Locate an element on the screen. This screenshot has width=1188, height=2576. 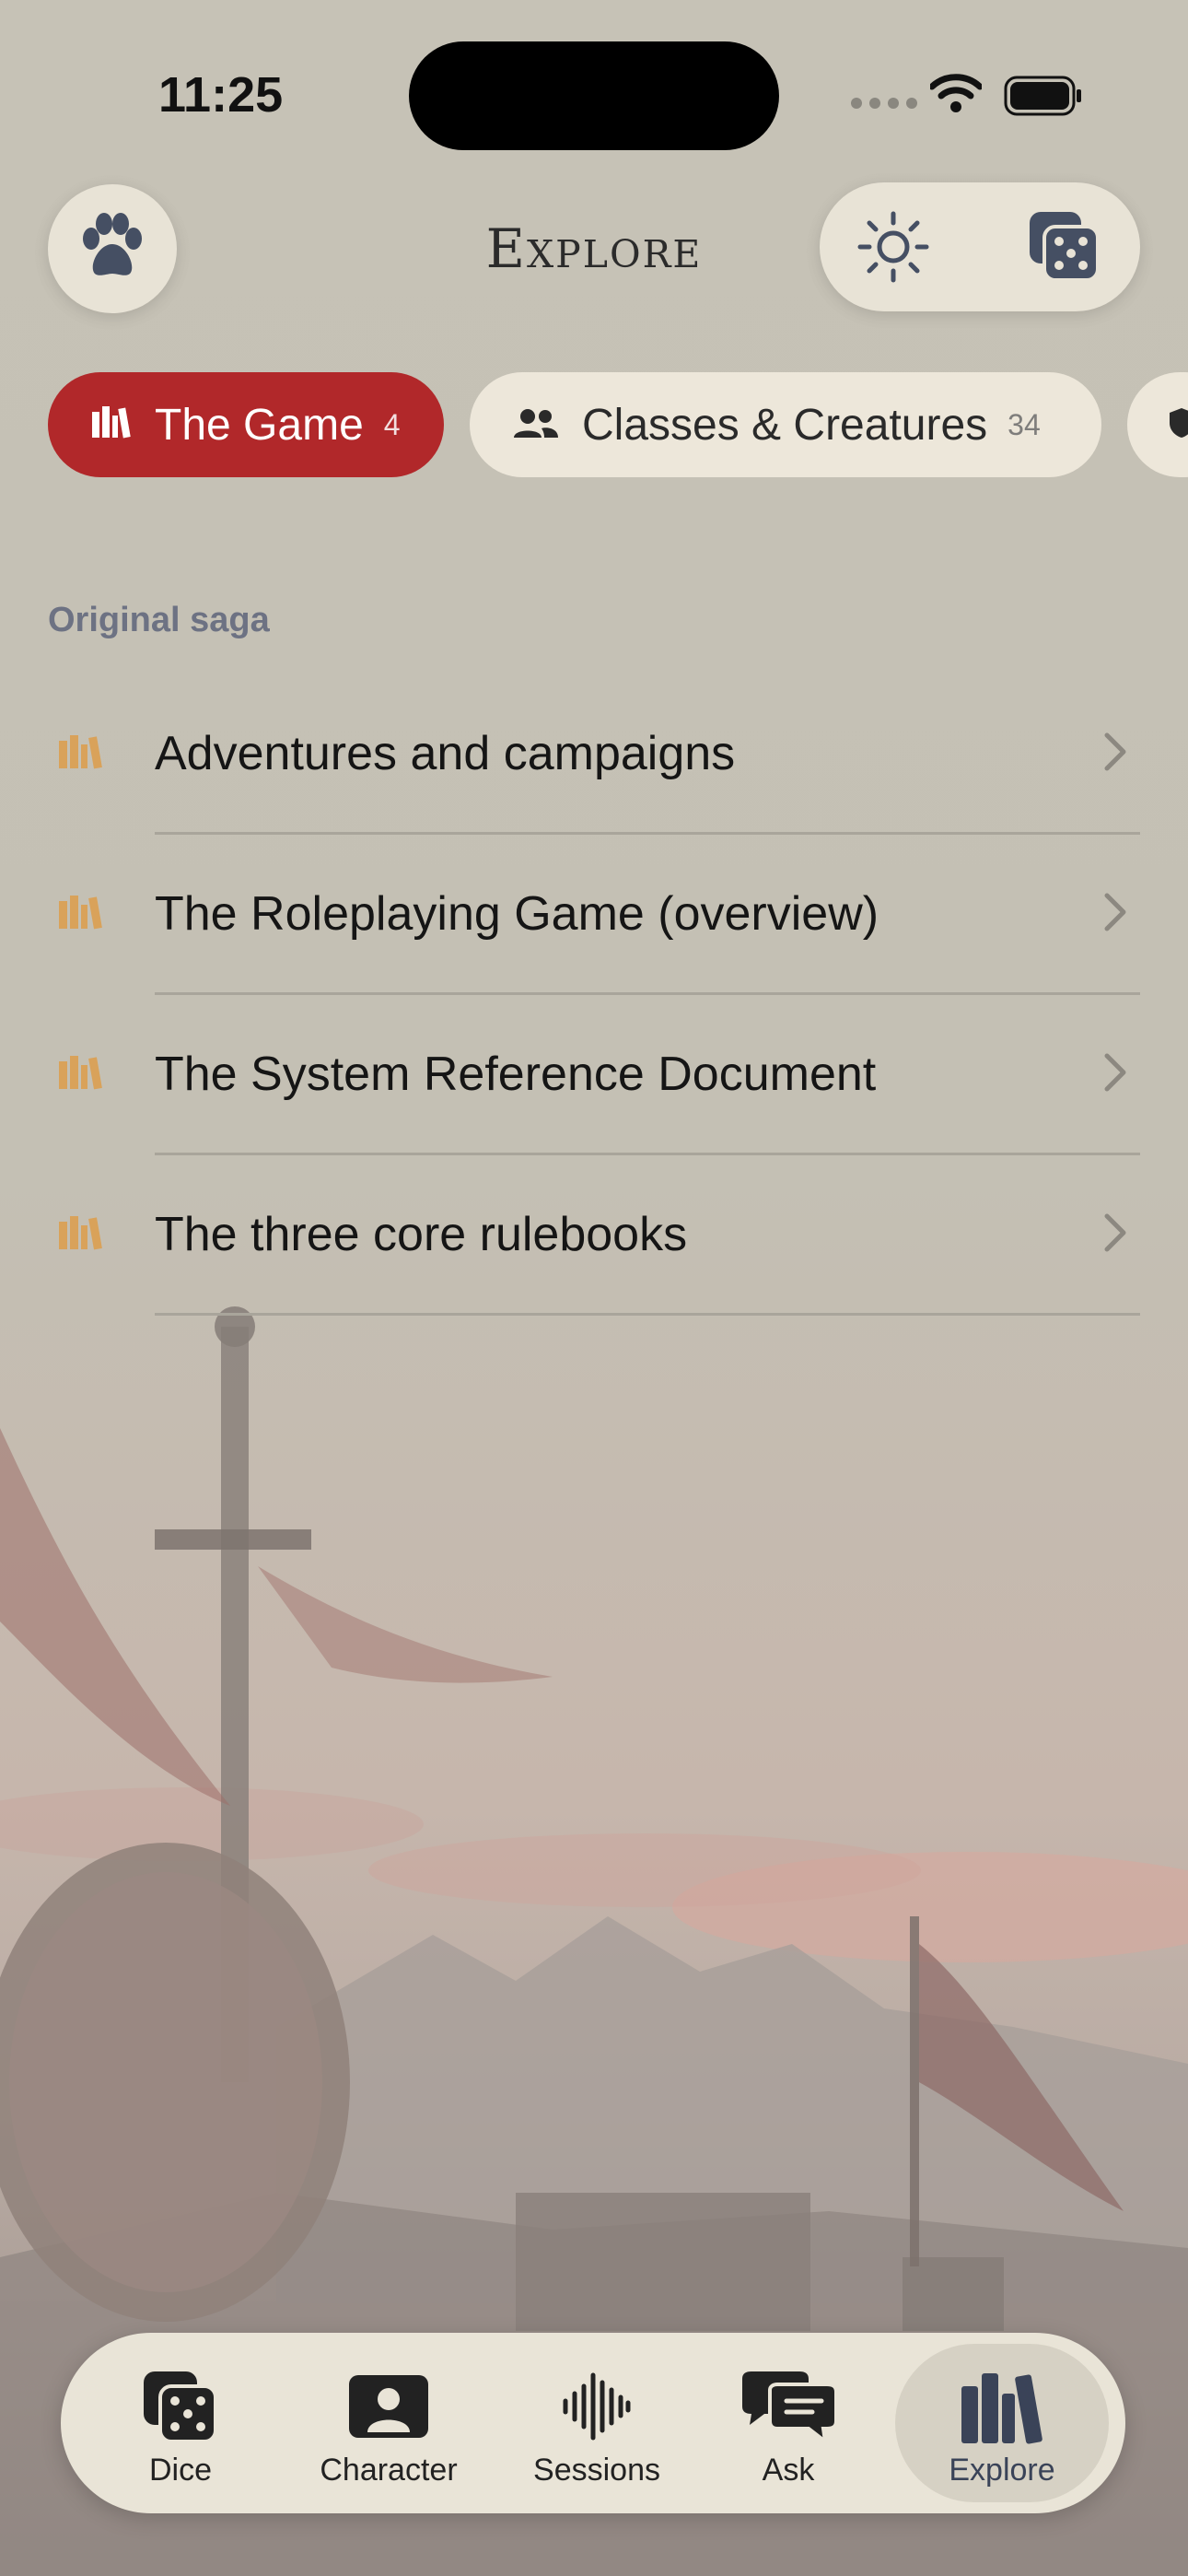
list-item-label: The System Reference Document is located at coordinates (516, 1074).